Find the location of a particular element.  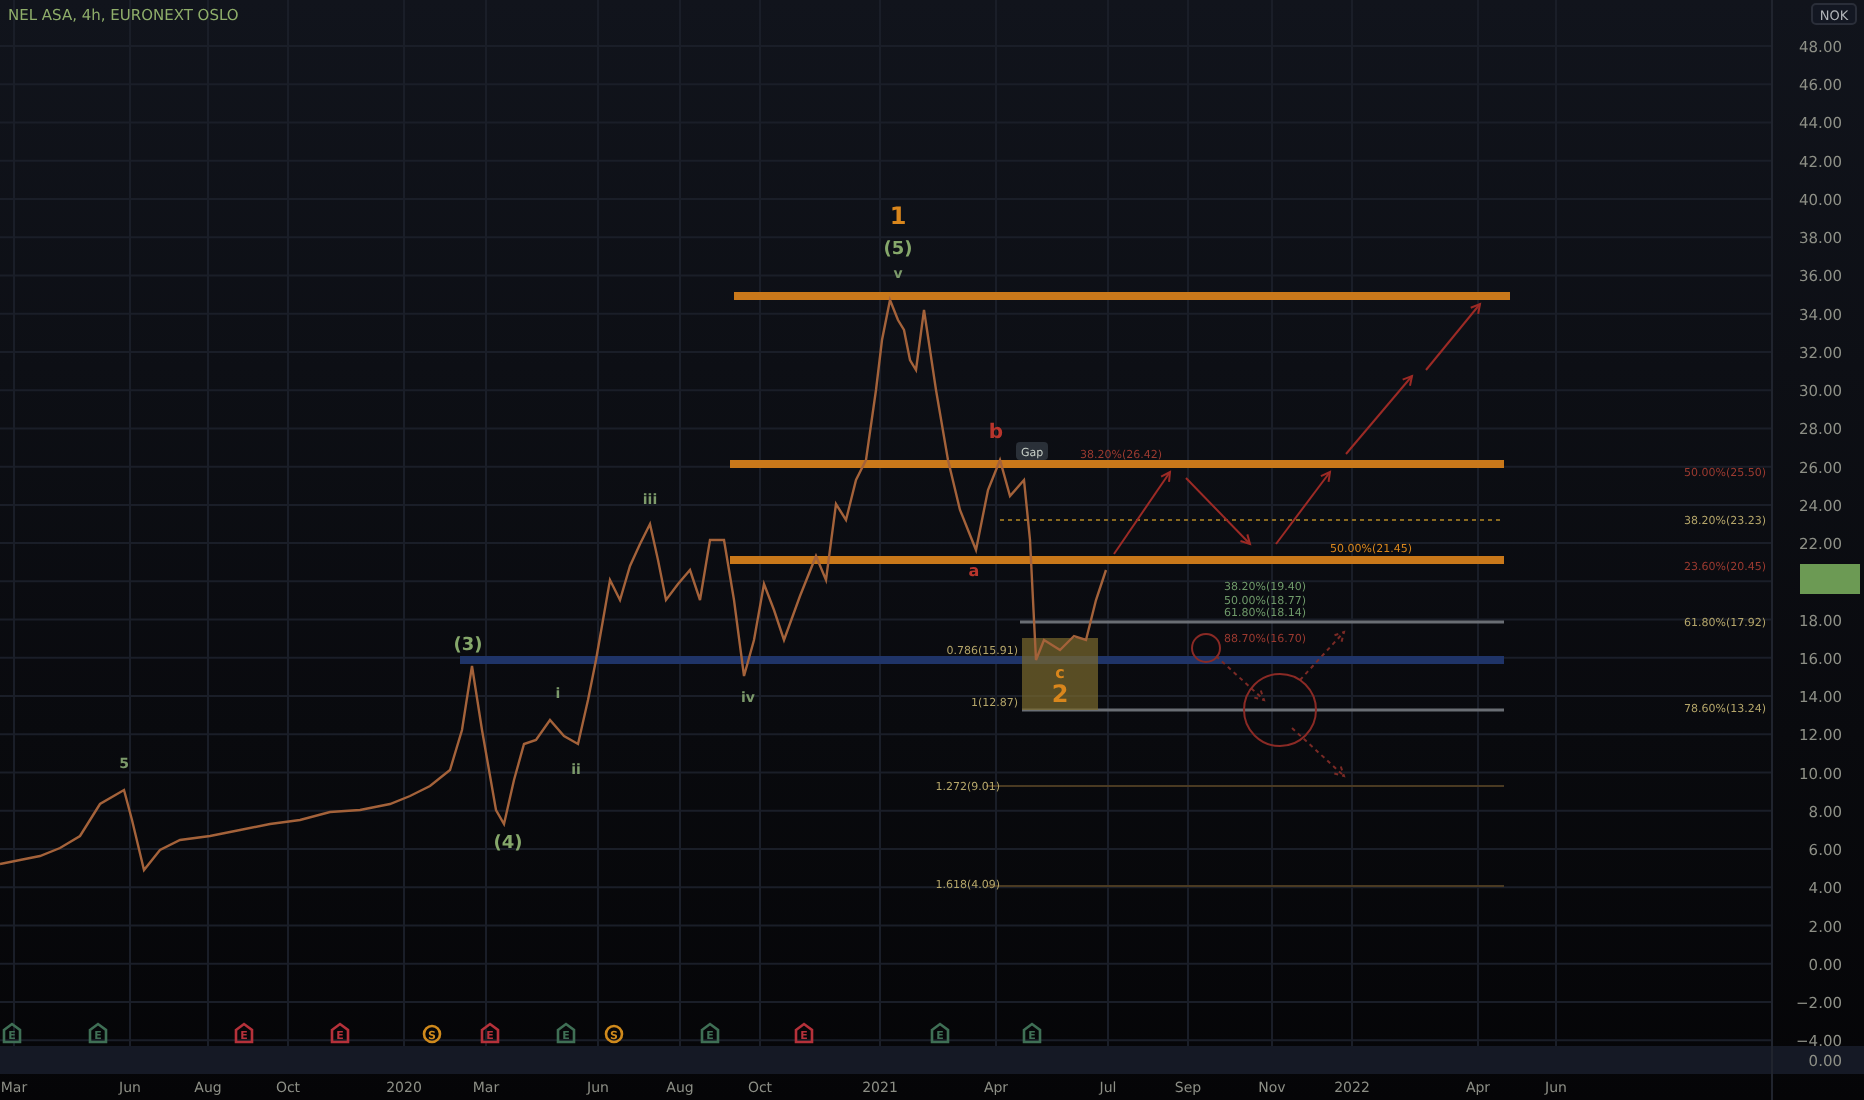

support-line is located at coordinates (982, 660).